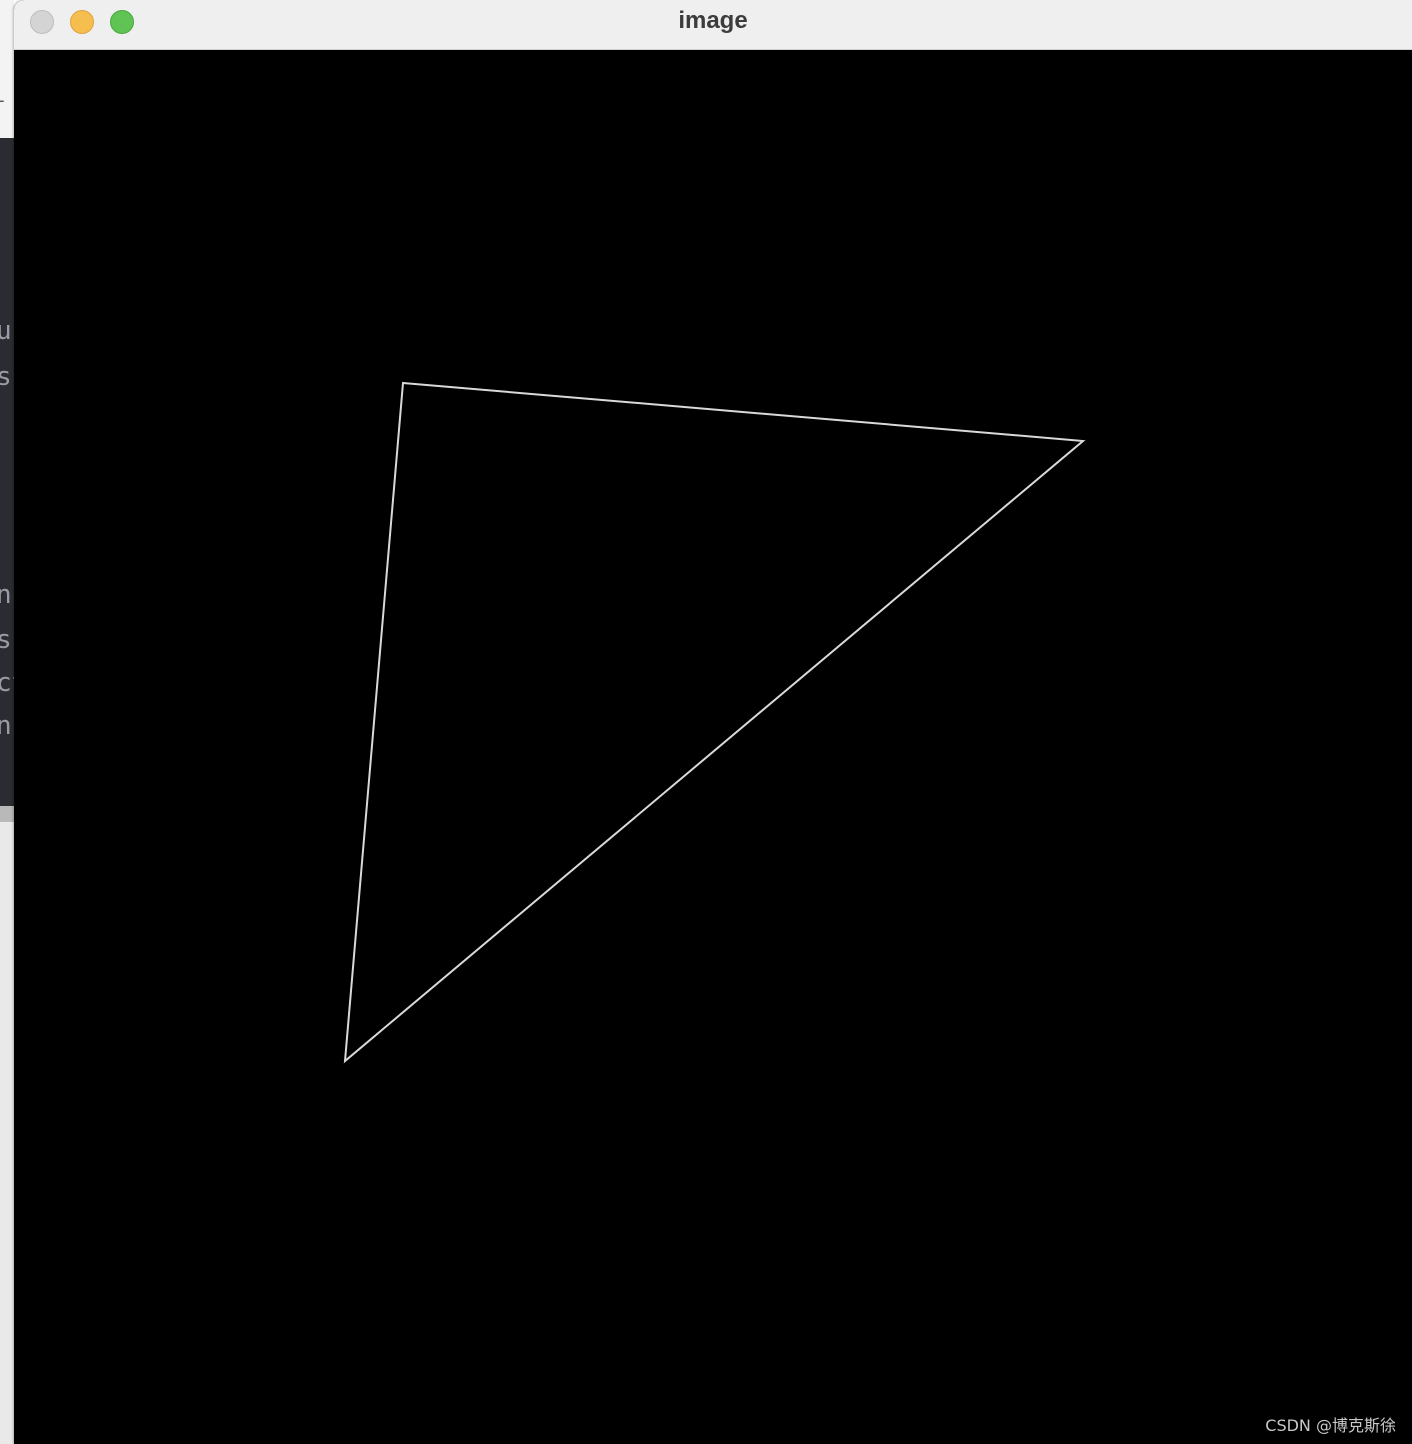 This screenshot has width=1412, height=1444. What do you see at coordinates (1330, 1425) in the screenshot?
I see `watermark: CSDN @博克斯徐` at bounding box center [1330, 1425].